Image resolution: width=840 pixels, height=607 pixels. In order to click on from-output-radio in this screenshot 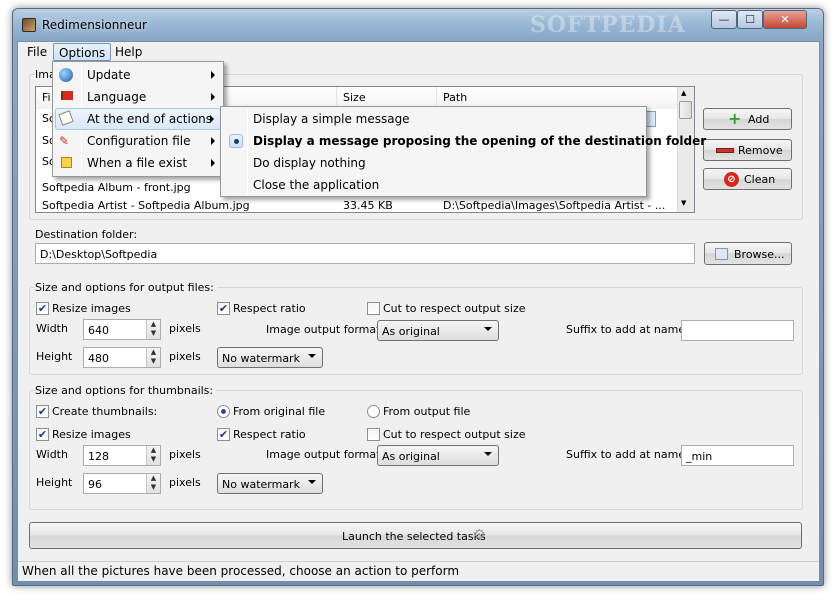, I will do `click(373, 411)`.